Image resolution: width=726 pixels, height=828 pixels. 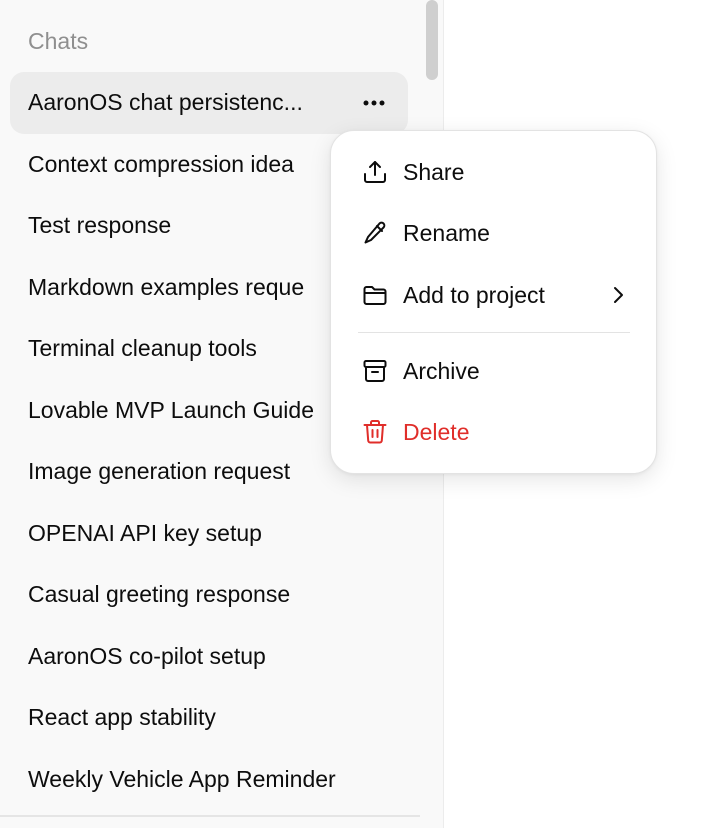 I want to click on rename-menu-item: Rename, so click(x=494, y=233).